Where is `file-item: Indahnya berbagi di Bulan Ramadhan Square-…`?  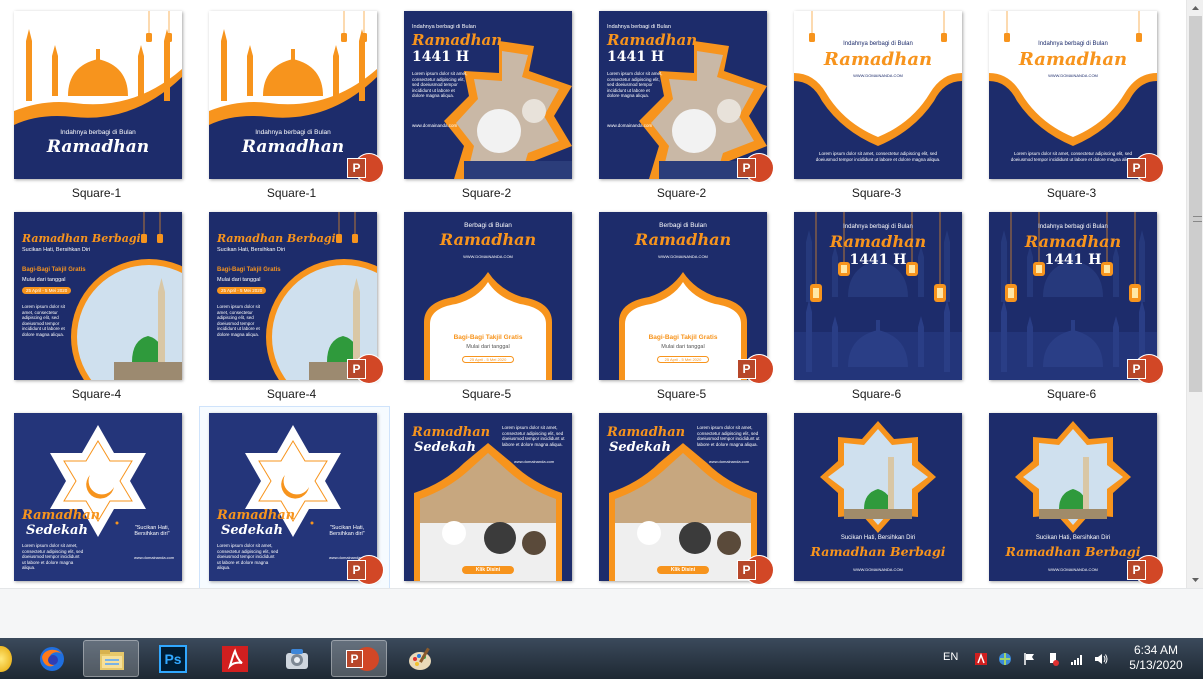
file-item: Indahnya berbagi di Bulan Ramadhan Square-… is located at coordinates (97, 108).